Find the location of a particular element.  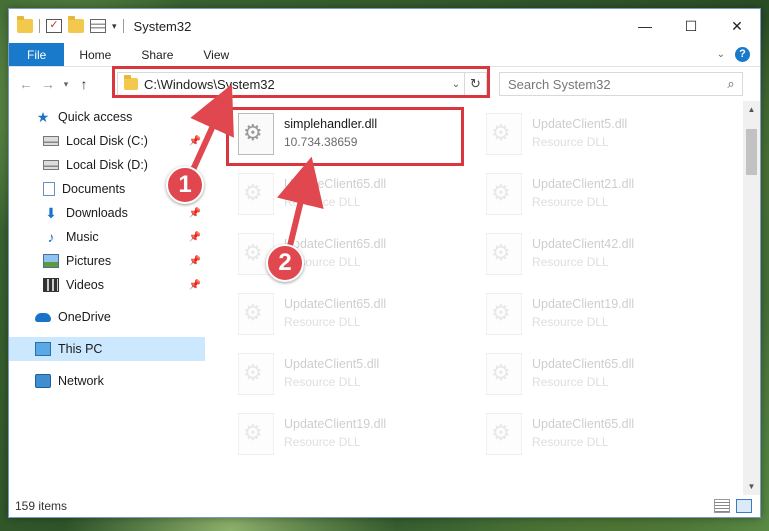

scroll-up-icon: ▲ is located at coordinates (751, 109).